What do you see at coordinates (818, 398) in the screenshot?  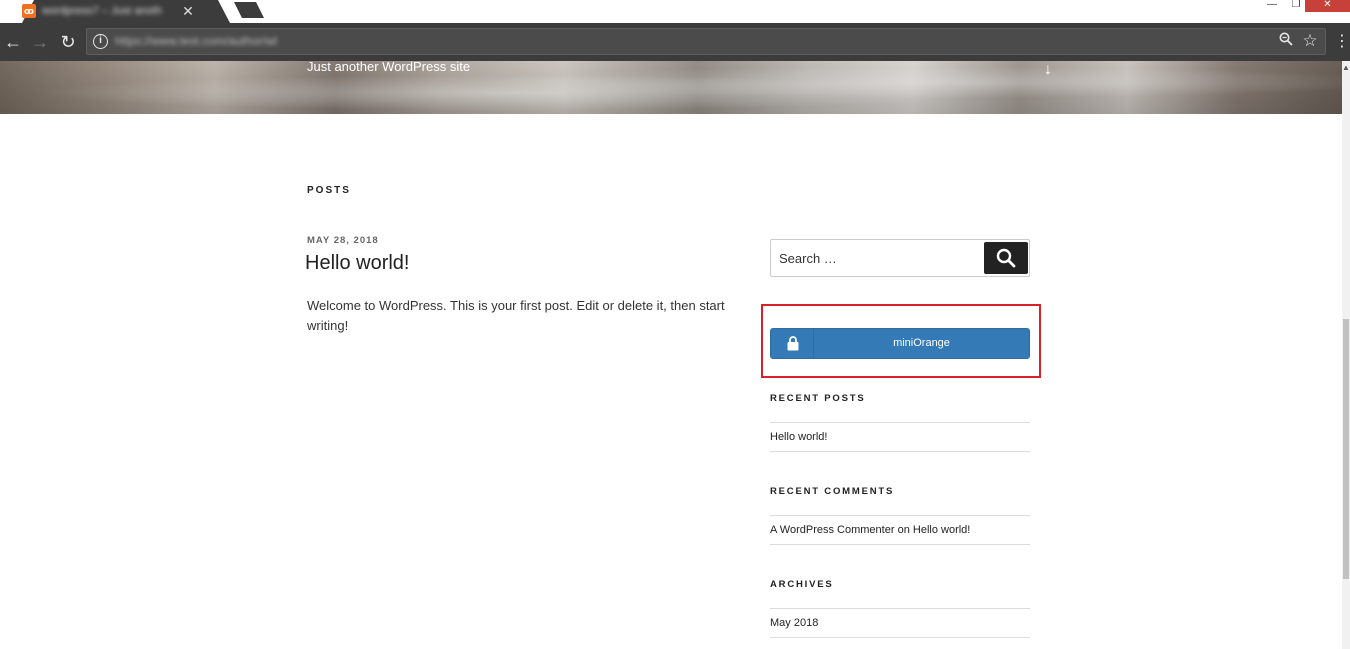 I see `recent-posts-title: RECENT POSTS` at bounding box center [818, 398].